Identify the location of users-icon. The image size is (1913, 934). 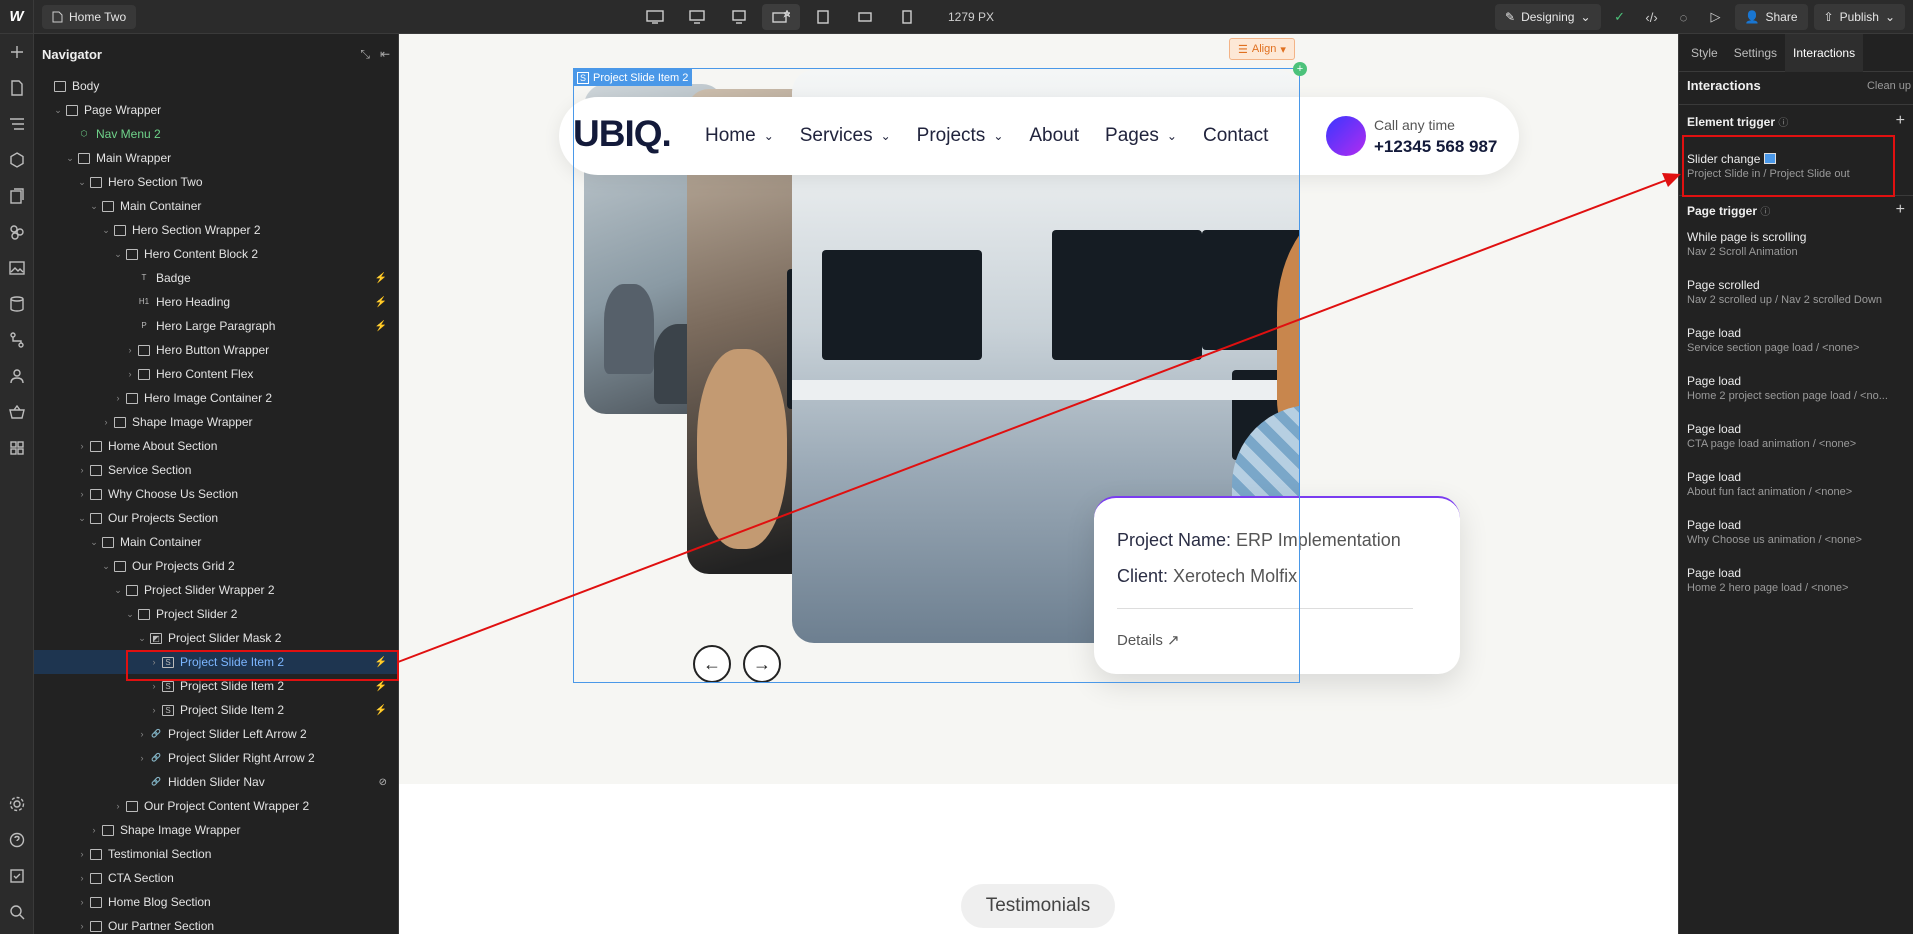
(17, 376).